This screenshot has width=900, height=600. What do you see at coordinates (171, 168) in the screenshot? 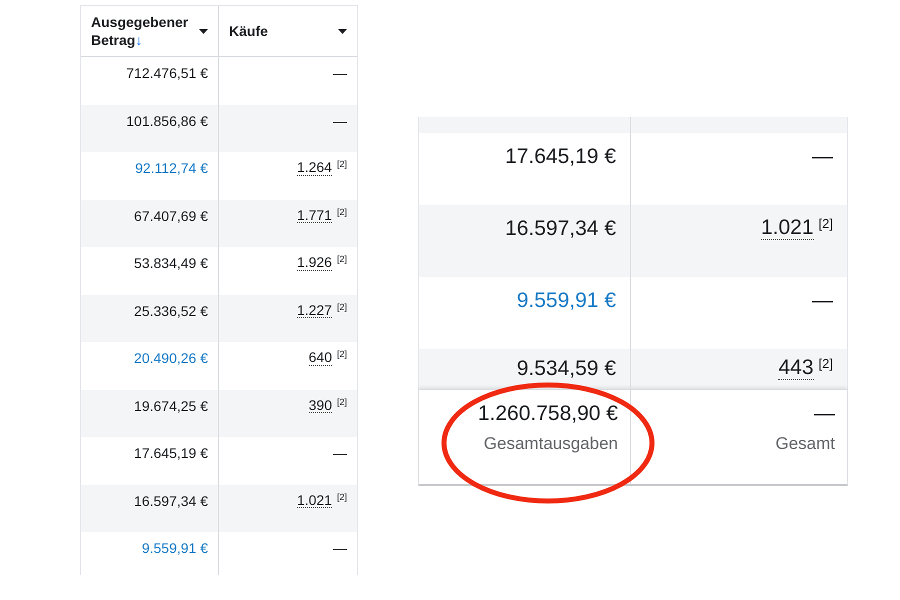
I see `amount-text: 92.112,74 €` at bounding box center [171, 168].